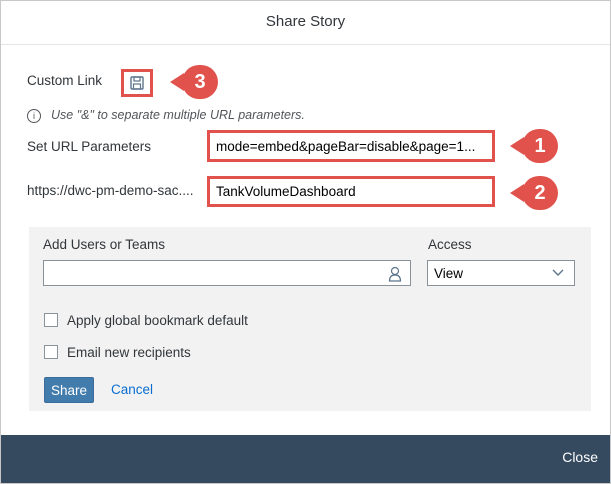 The height and width of the screenshot is (484, 611). I want to click on access-value: View, so click(449, 273).